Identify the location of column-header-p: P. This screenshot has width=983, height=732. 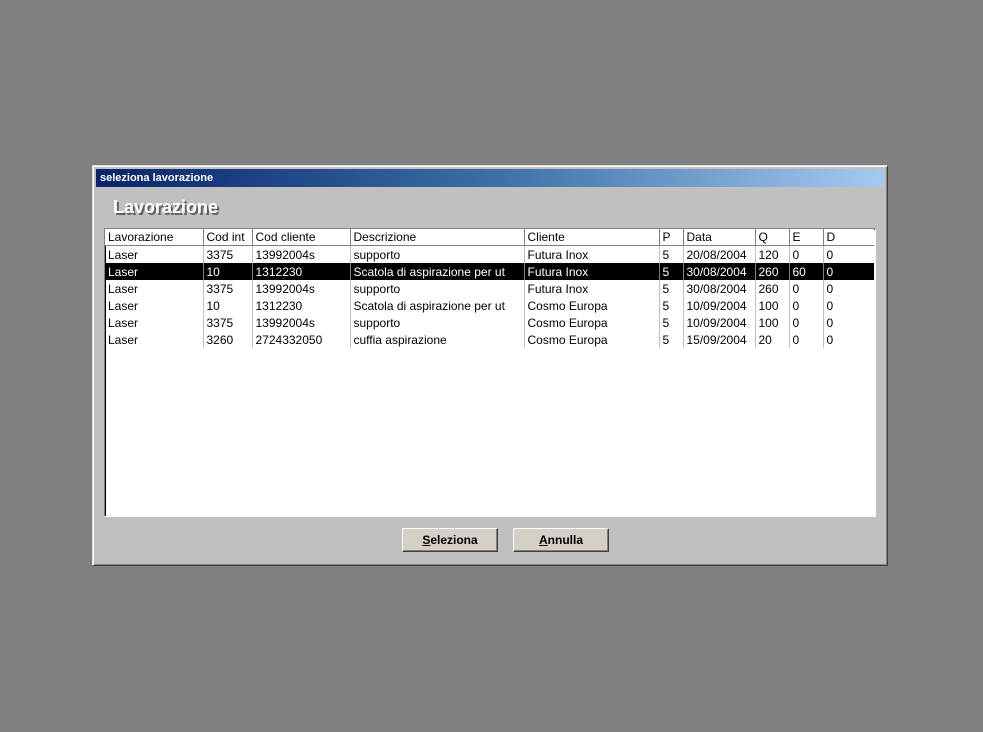
(671, 237).